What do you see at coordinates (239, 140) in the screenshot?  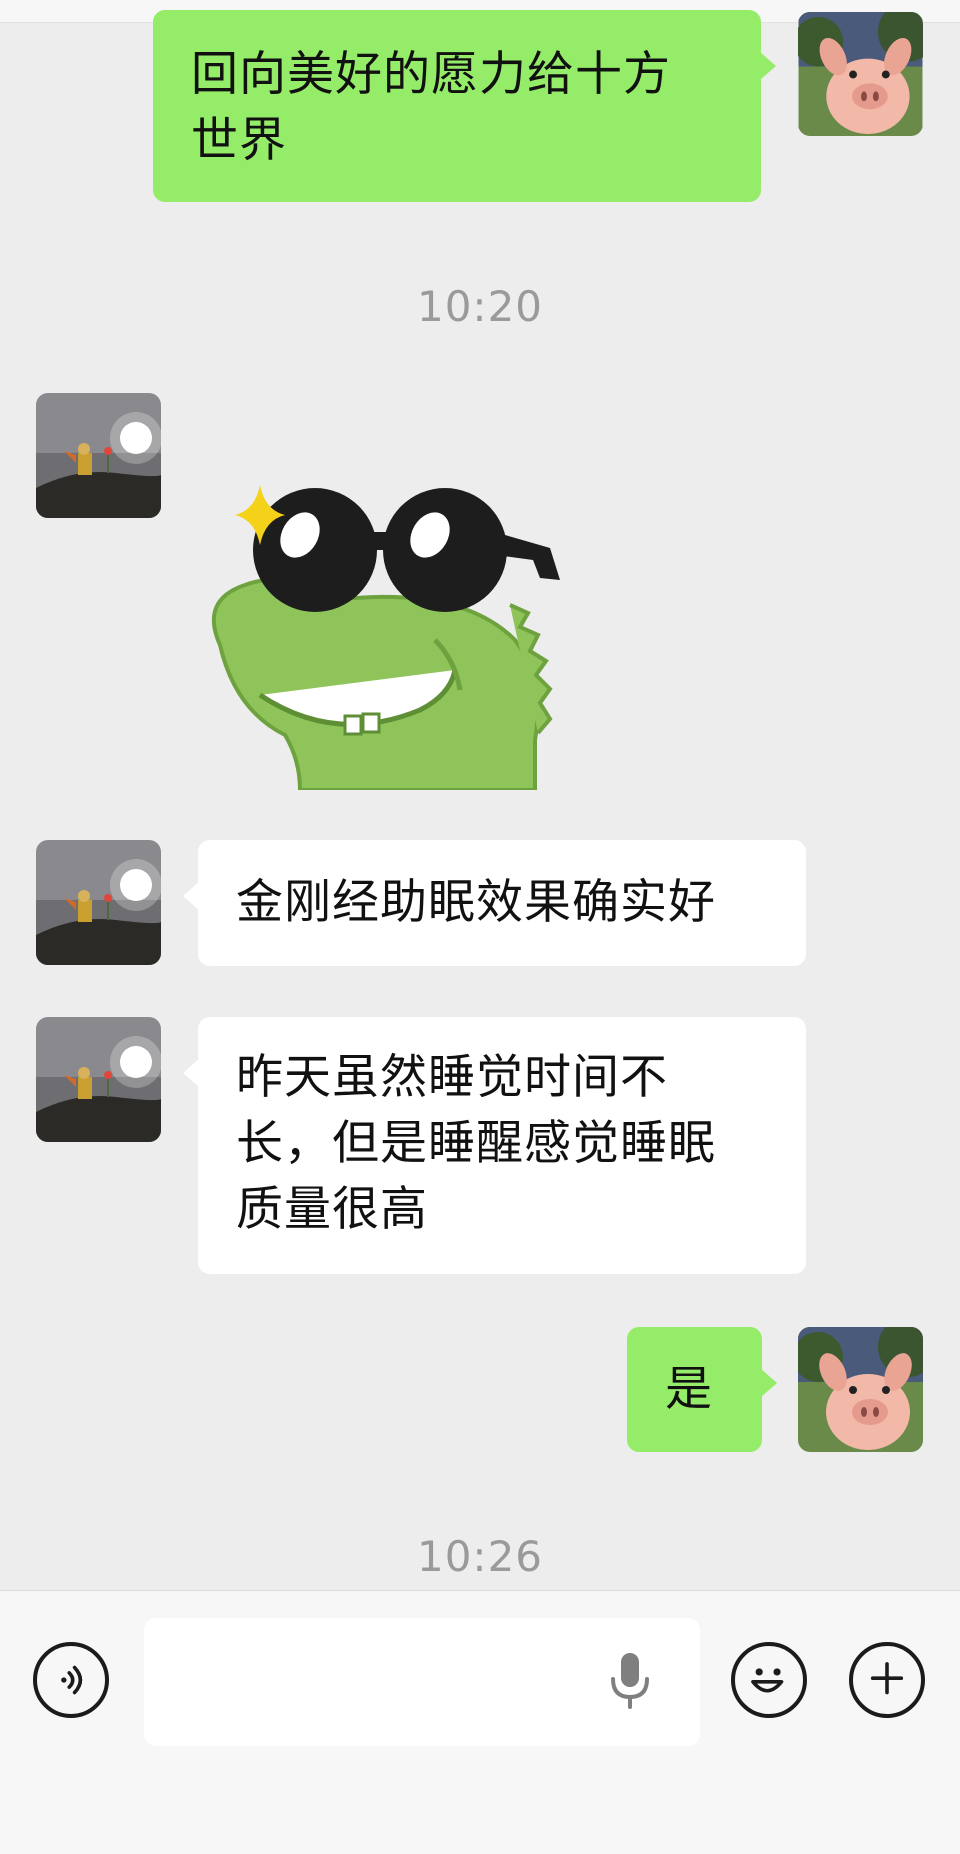 I see `message-line: 世界` at bounding box center [239, 140].